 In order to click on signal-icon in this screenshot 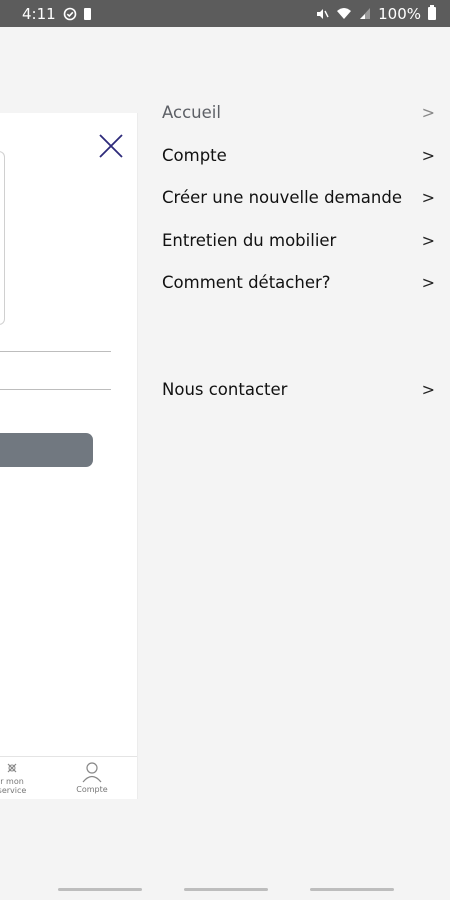, I will do `click(365, 13)`.